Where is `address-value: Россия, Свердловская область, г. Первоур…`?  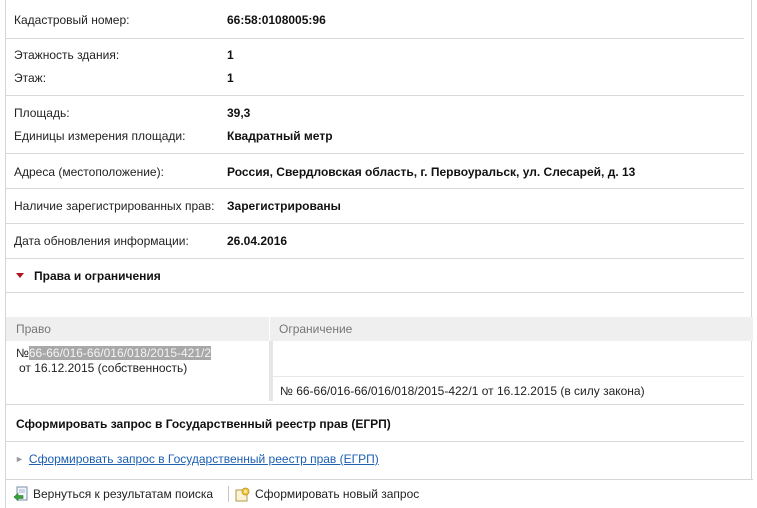 address-value: Россия, Свердловская область, г. Первоур… is located at coordinates (431, 172).